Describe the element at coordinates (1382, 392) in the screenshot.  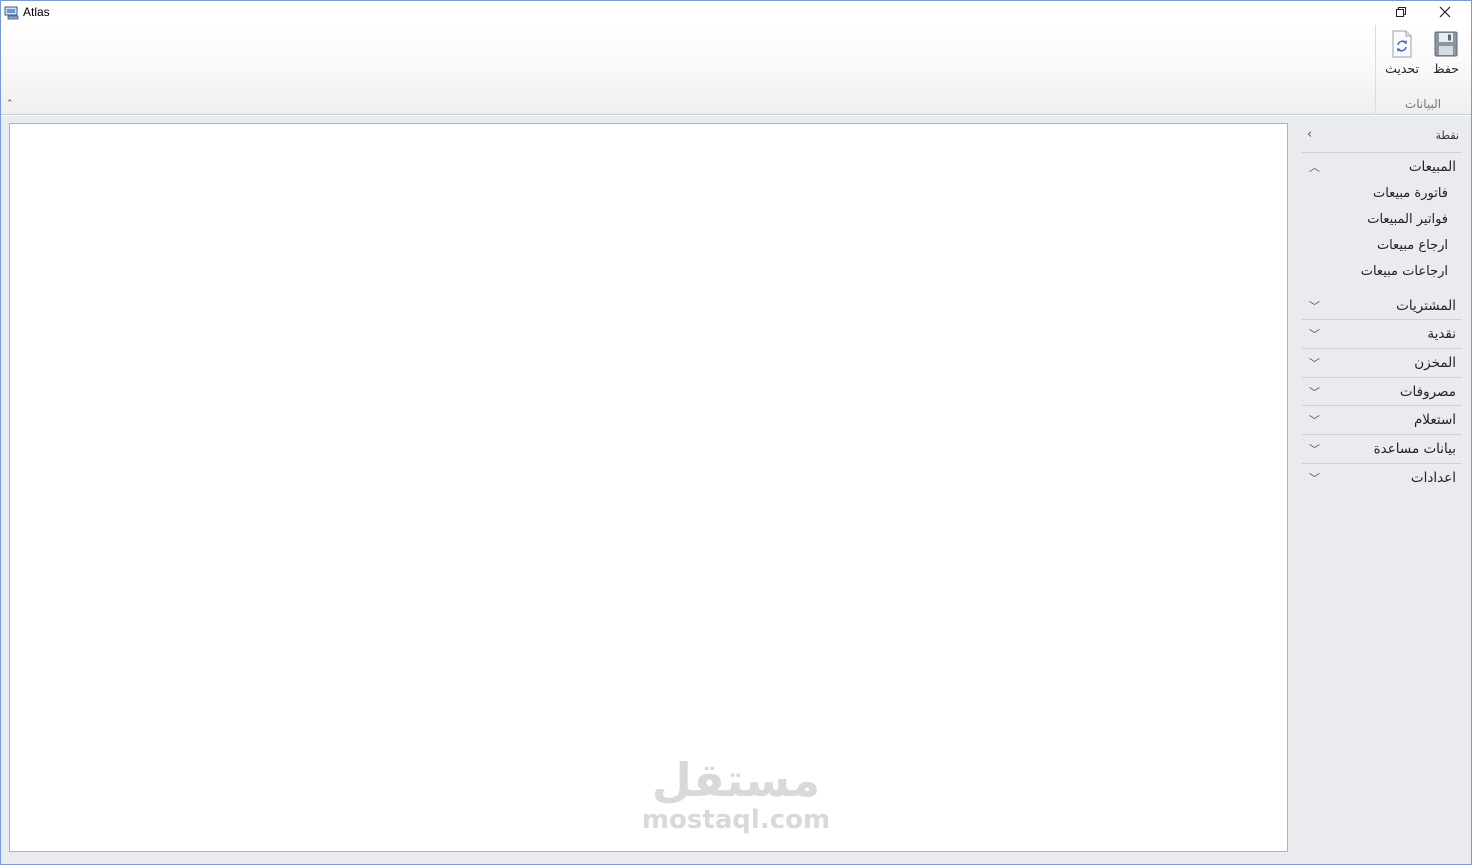
I see `nav-group-expenses: مصروفات ﹀` at that location.